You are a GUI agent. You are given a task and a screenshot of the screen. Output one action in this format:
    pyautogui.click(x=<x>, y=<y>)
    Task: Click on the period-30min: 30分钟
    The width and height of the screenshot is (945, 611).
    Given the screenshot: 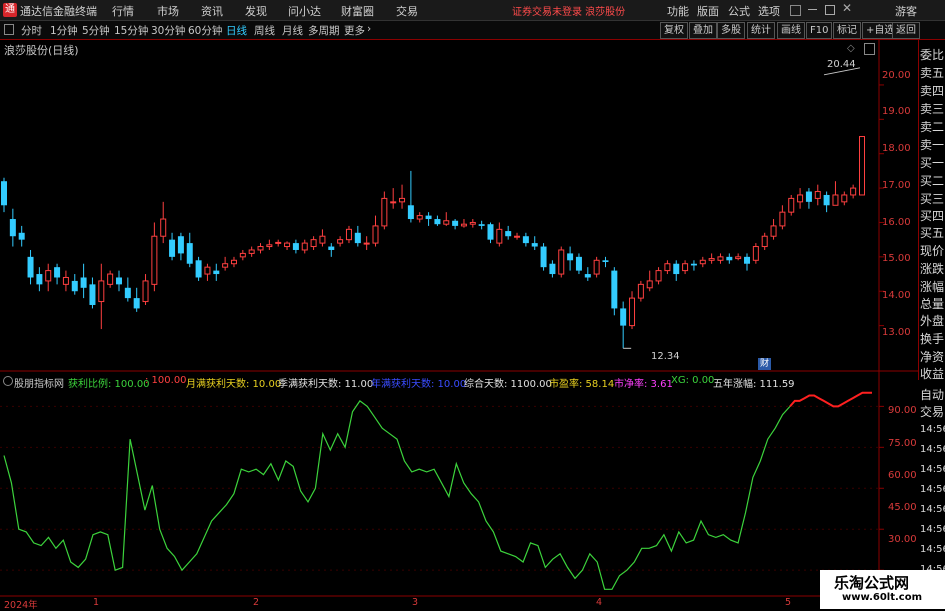 What is the action you would take?
    pyautogui.click(x=168, y=30)
    